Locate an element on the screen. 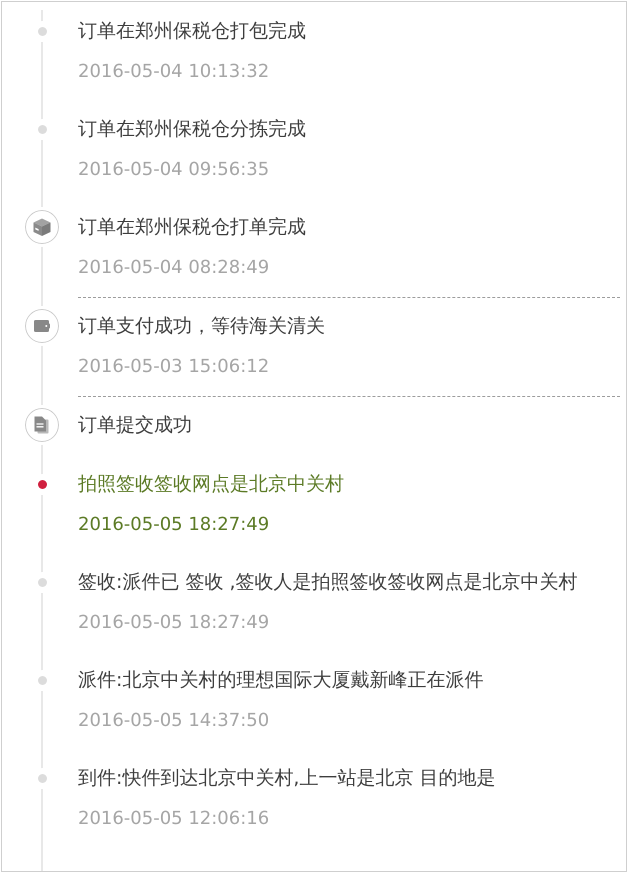  event-title: 订单在郑州保税仓打单完成 is located at coordinates (192, 227).